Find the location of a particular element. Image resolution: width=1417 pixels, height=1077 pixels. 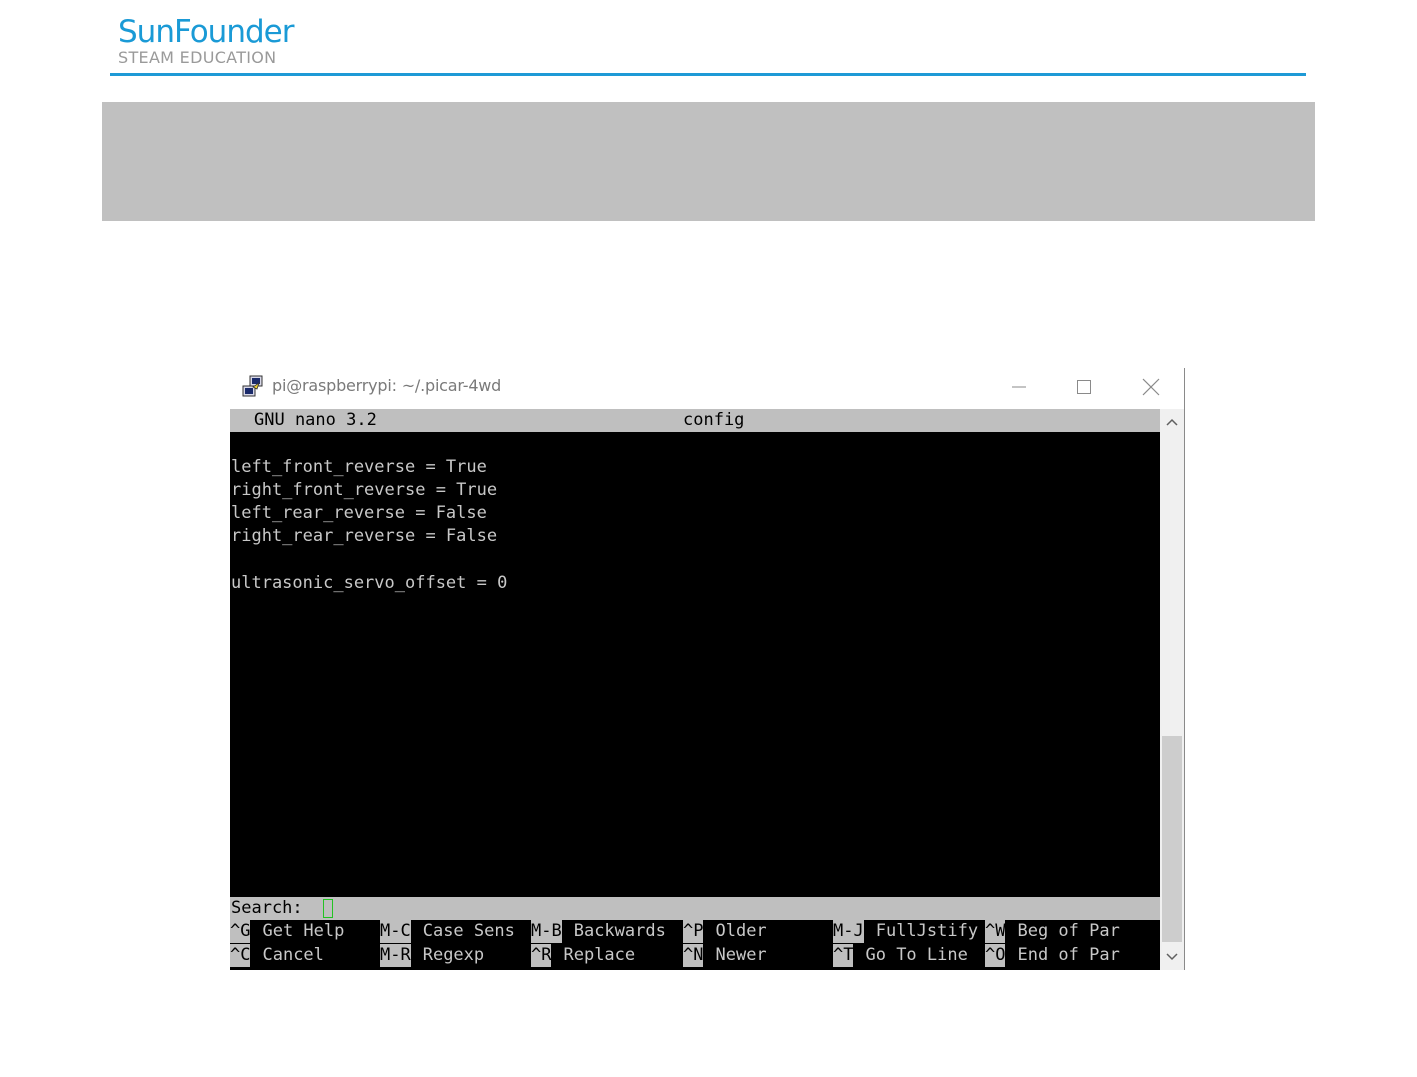

window-edge is located at coordinates (1184, 669).